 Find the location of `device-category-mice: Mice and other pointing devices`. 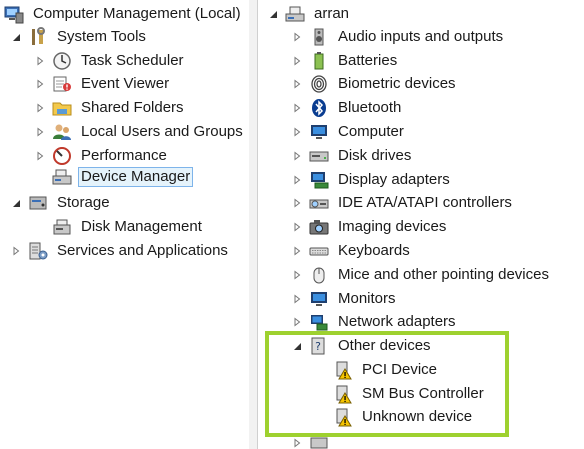

device-category-mice: Mice and other pointing devices is located at coordinates (421, 275).